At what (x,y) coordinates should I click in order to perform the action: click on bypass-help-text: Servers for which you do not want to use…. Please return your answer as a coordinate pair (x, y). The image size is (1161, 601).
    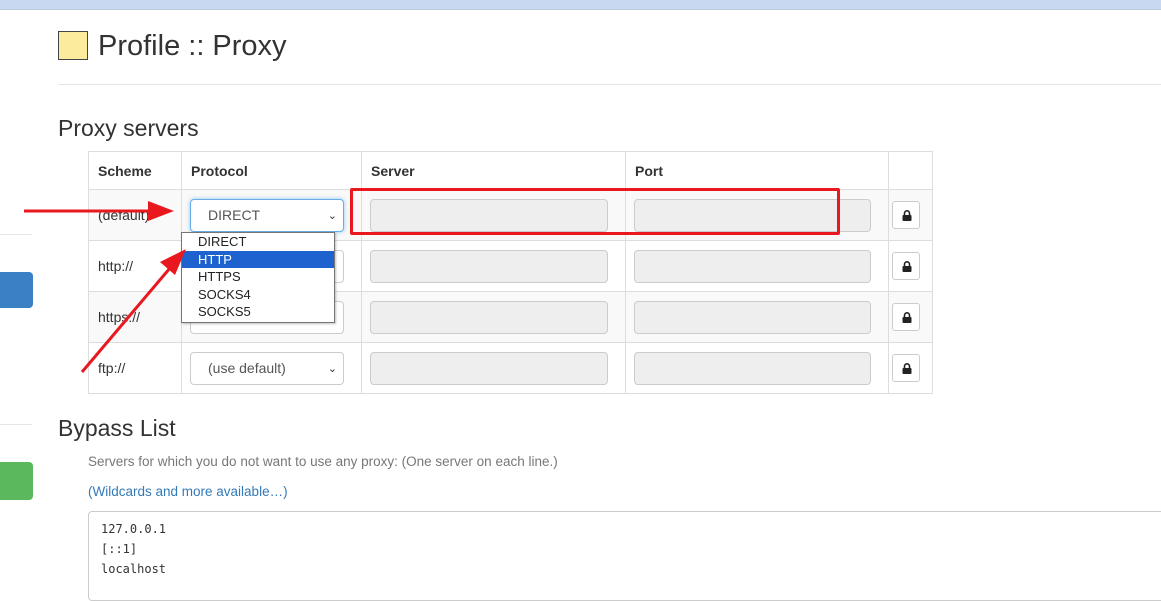
    Looking at the image, I should click on (323, 461).